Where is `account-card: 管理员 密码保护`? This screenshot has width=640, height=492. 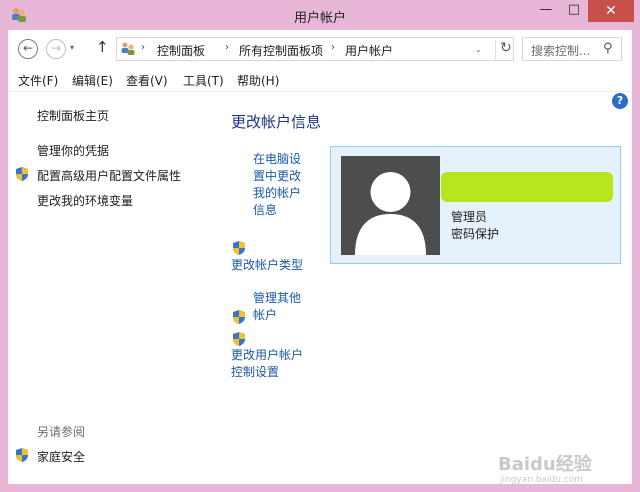 account-card: 管理员 密码保护 is located at coordinates (475, 205).